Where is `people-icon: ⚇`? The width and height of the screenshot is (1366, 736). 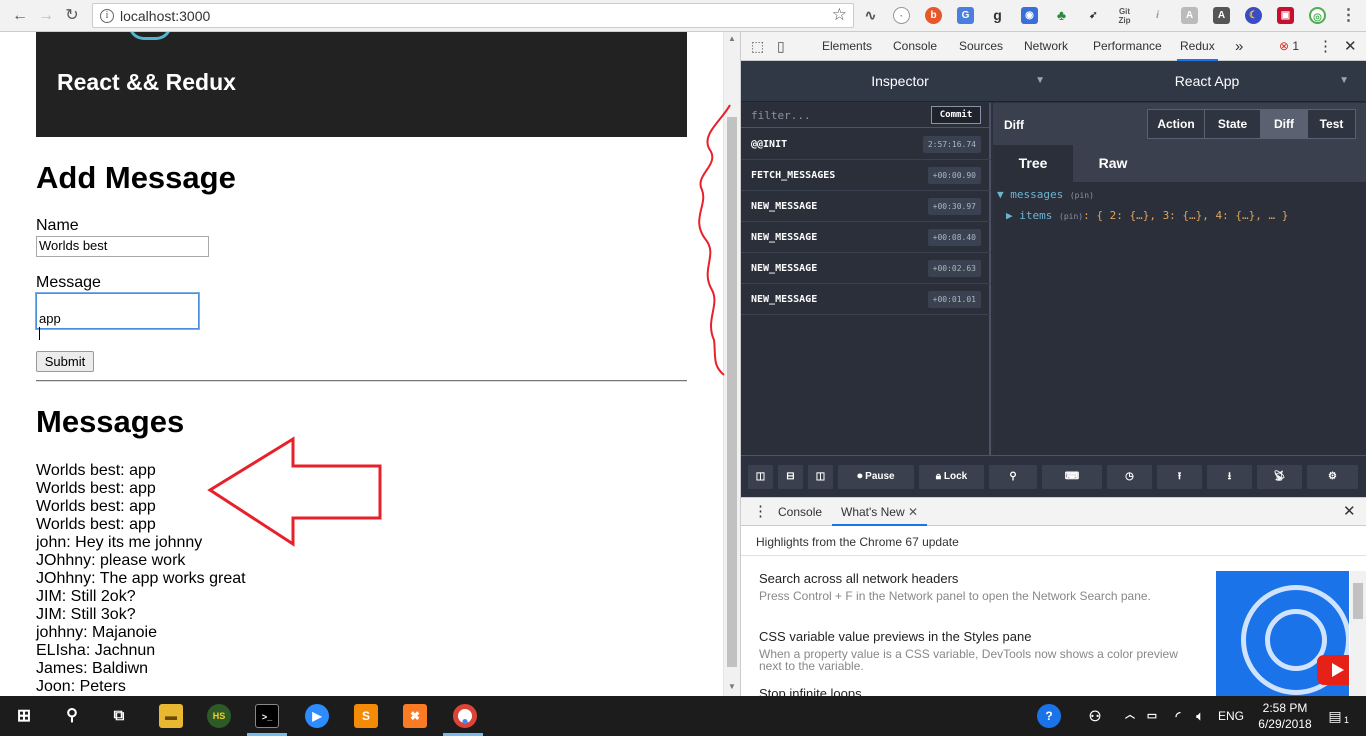
people-icon: ⚇ is located at coordinates (1095, 716).